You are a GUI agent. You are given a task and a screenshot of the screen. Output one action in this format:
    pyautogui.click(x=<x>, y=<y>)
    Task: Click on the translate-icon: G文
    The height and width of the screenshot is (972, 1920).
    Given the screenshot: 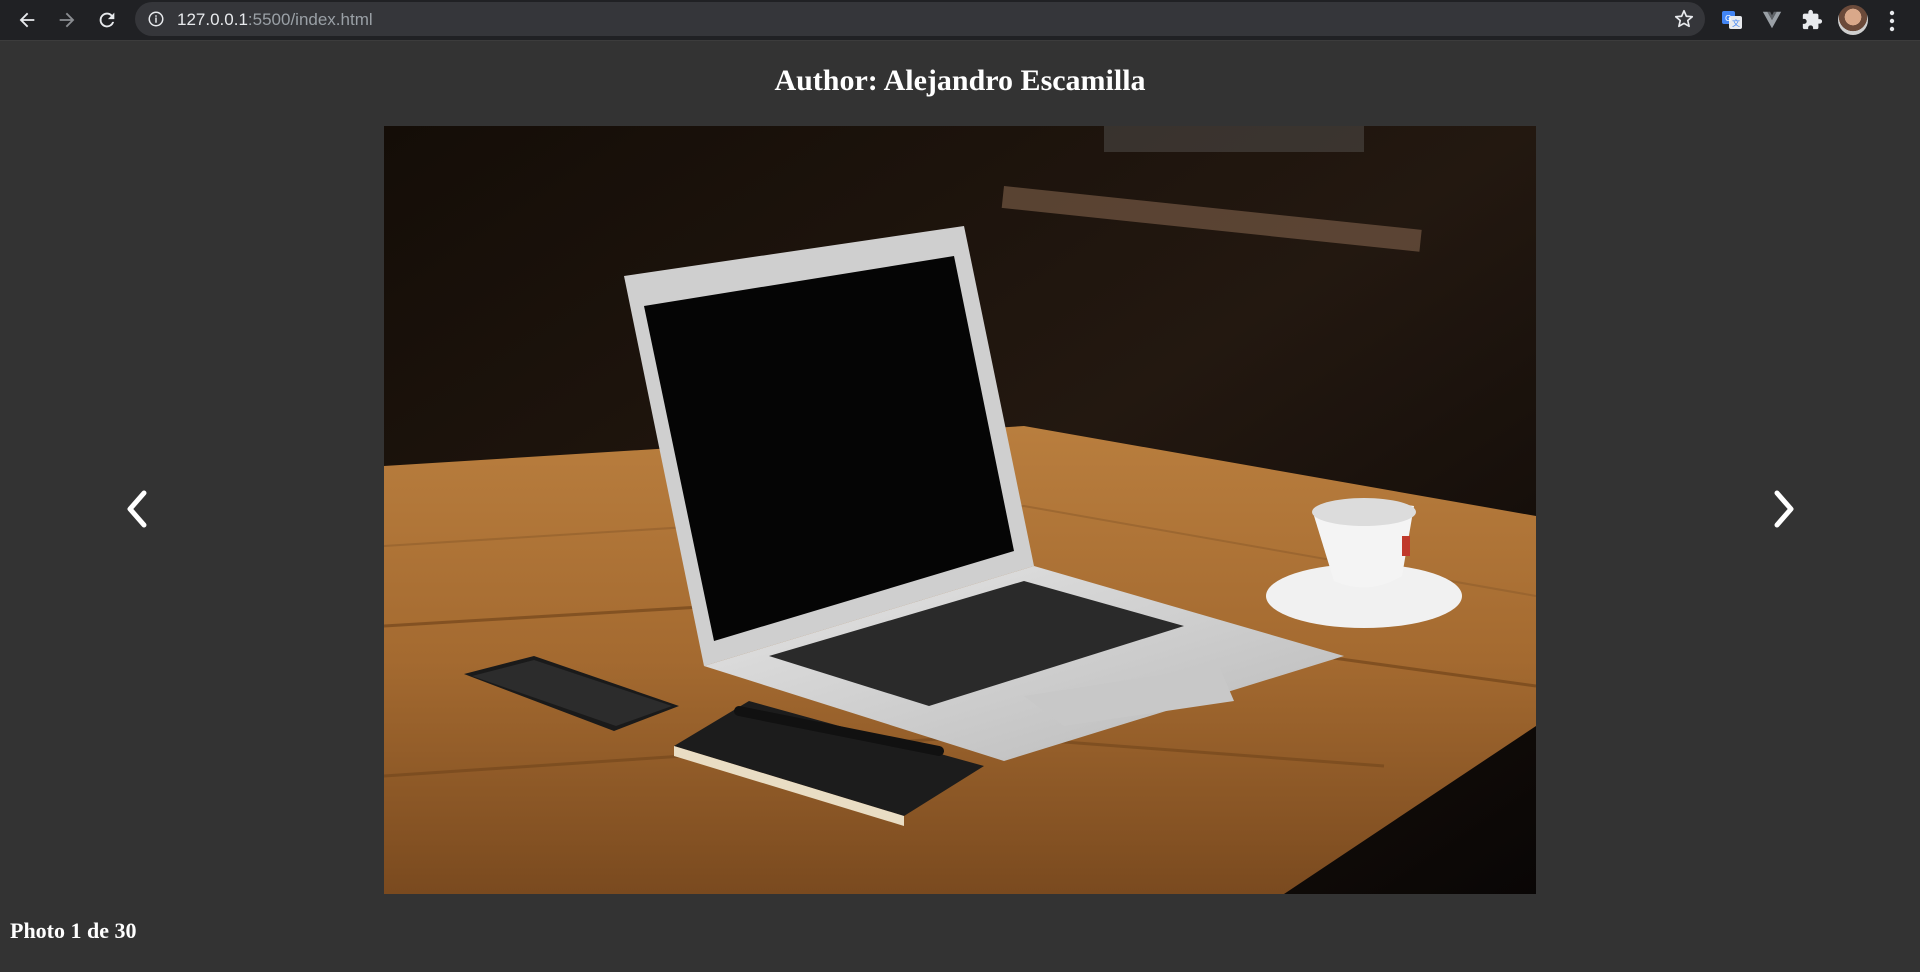 What is the action you would take?
    pyautogui.click(x=1732, y=20)
    